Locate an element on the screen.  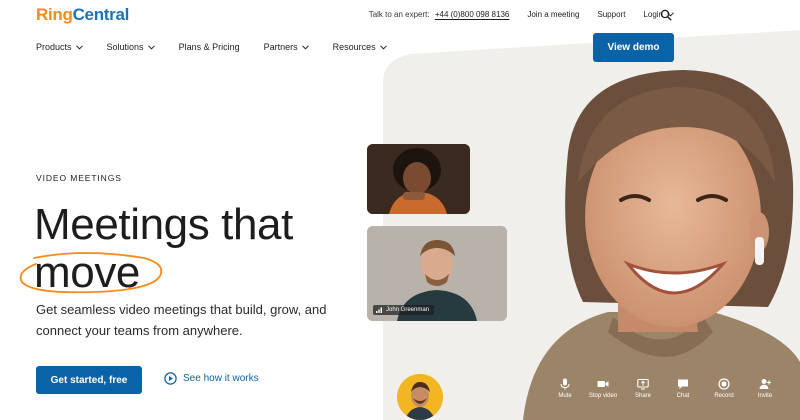
view-demo-button: View demo is located at coordinates (633, 47).